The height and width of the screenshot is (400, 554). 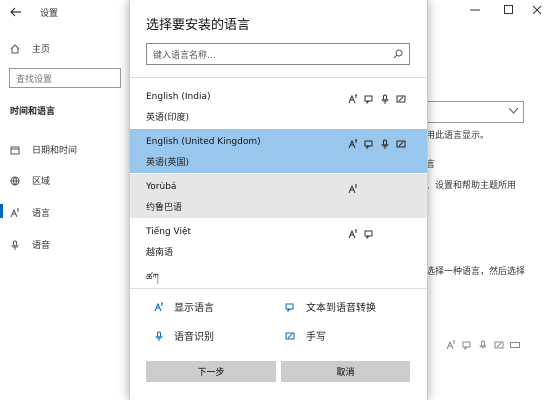 I want to click on sidebar-item-label: 语言, so click(x=41, y=214).